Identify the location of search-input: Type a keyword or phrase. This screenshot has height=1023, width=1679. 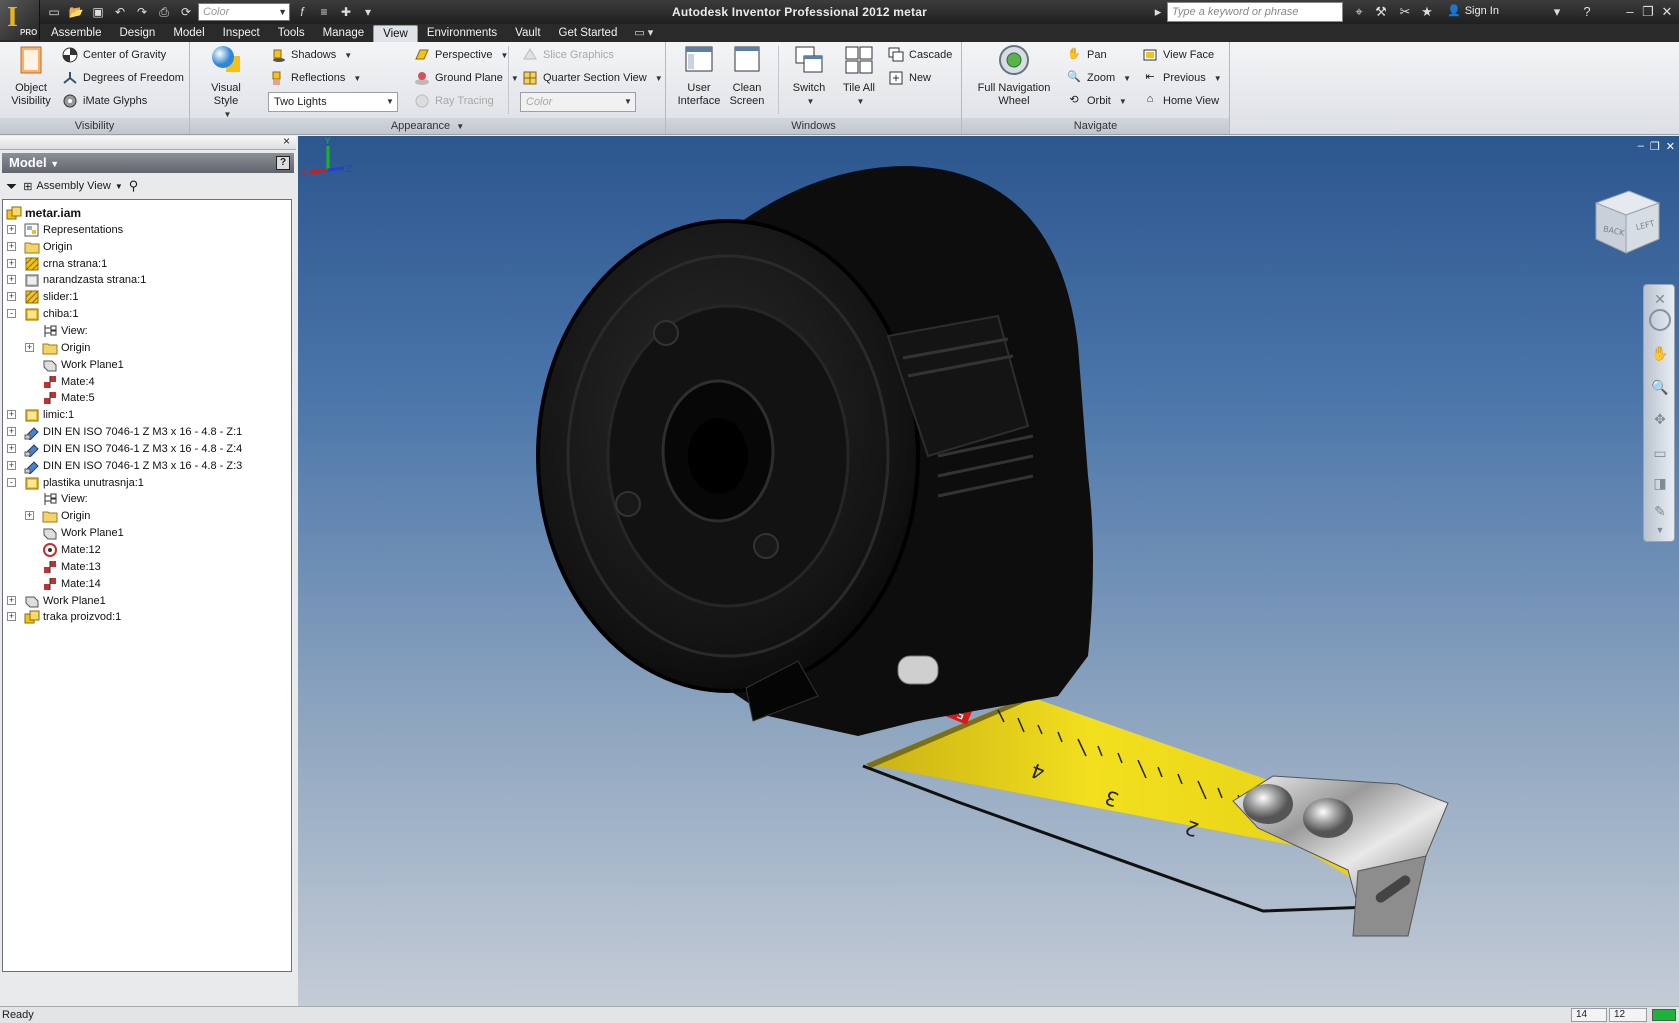
(1255, 12).